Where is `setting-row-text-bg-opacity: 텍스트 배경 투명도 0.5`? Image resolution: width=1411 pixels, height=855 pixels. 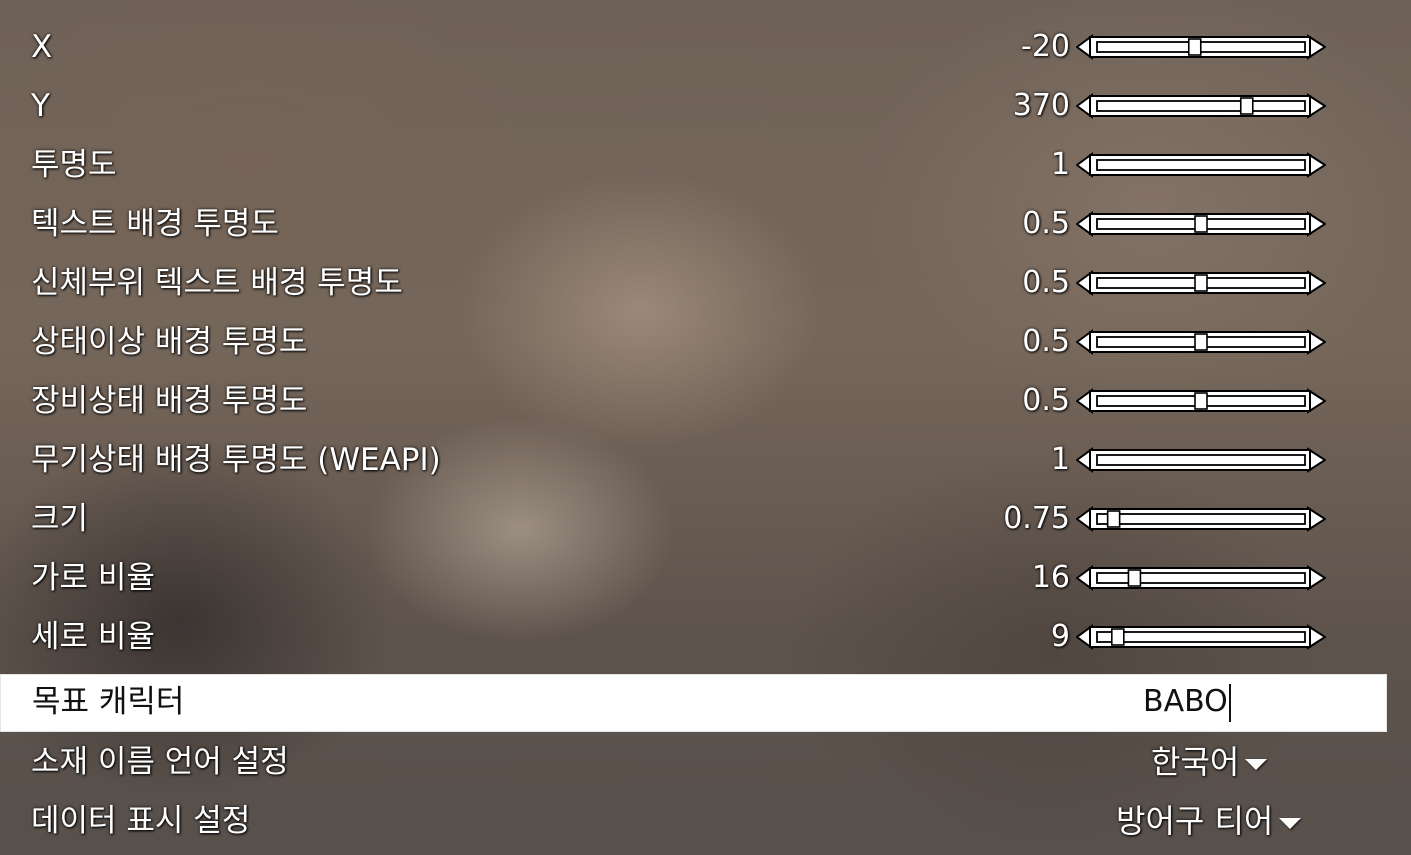 setting-row-text-bg-opacity: 텍스트 배경 투명도 0.5 is located at coordinates (705, 224).